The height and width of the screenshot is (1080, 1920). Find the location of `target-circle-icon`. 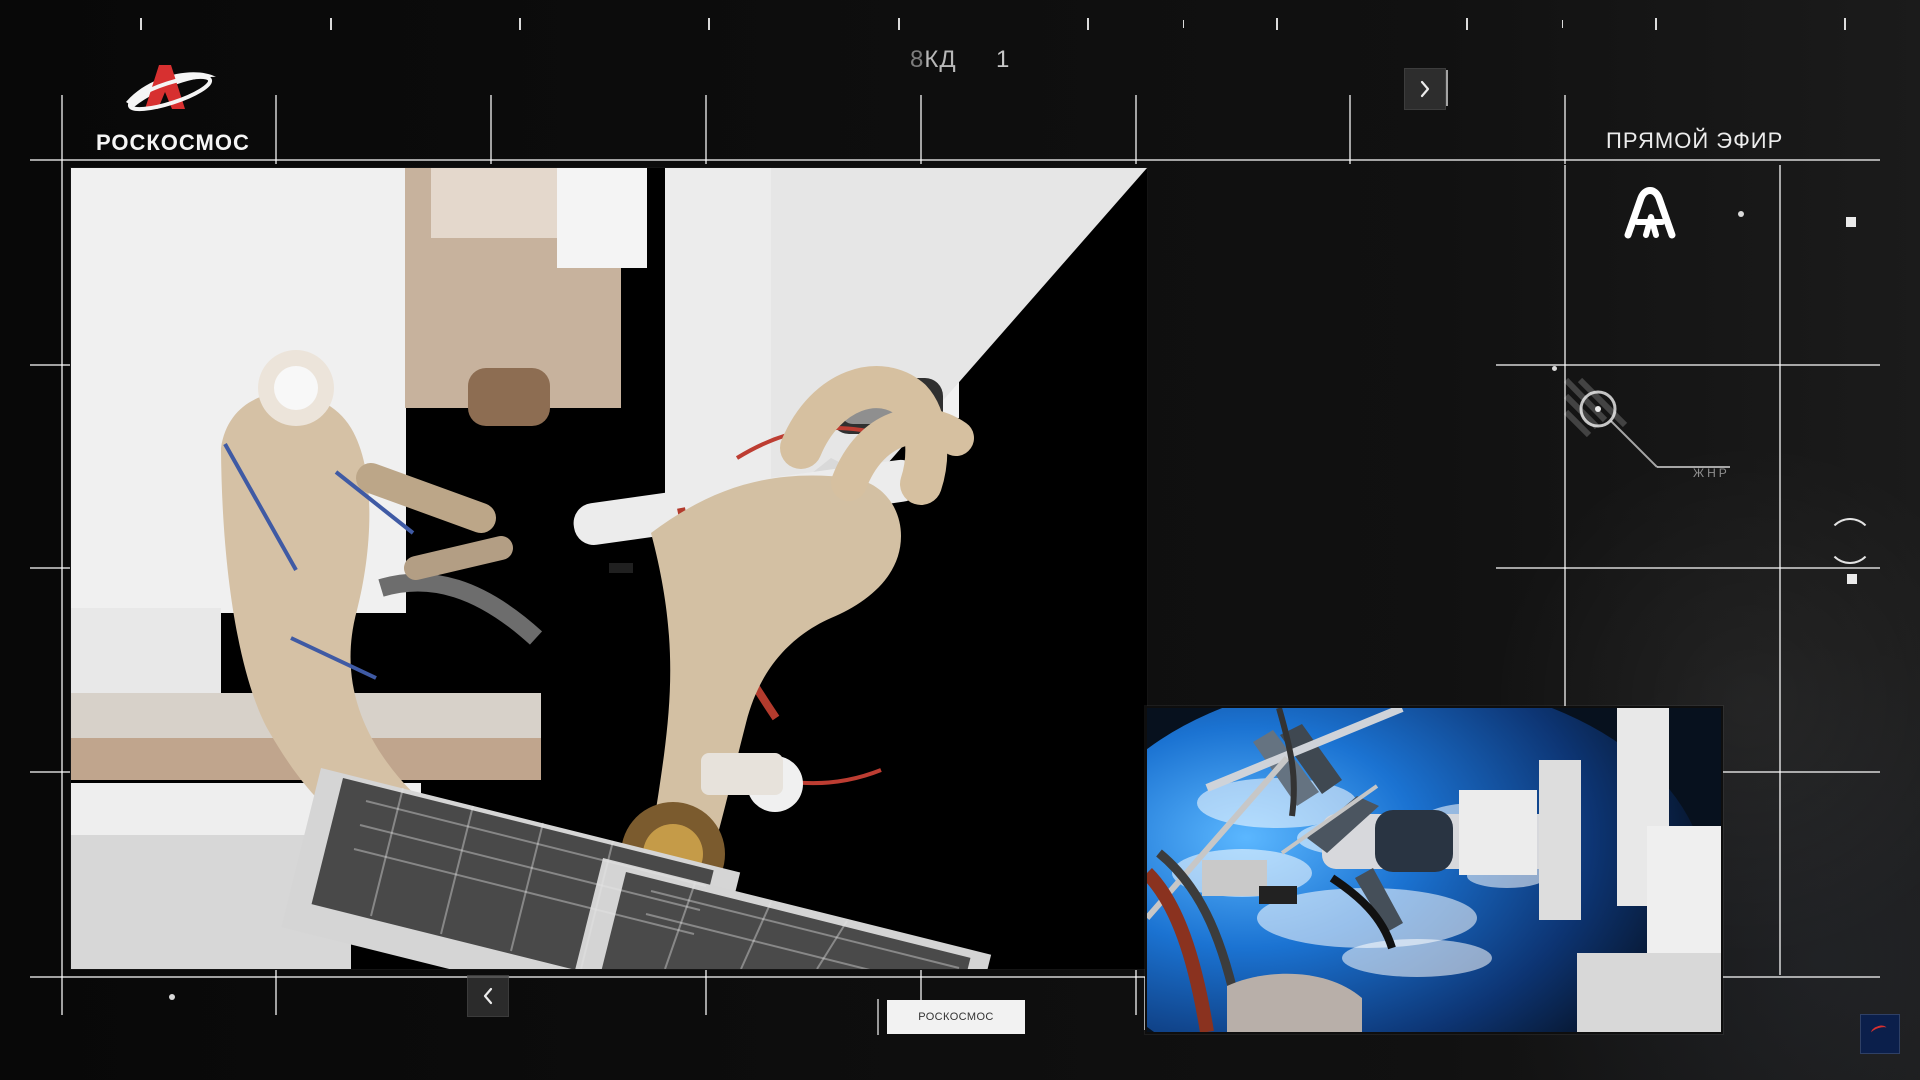

target-circle-icon is located at coordinates (1850, 541).